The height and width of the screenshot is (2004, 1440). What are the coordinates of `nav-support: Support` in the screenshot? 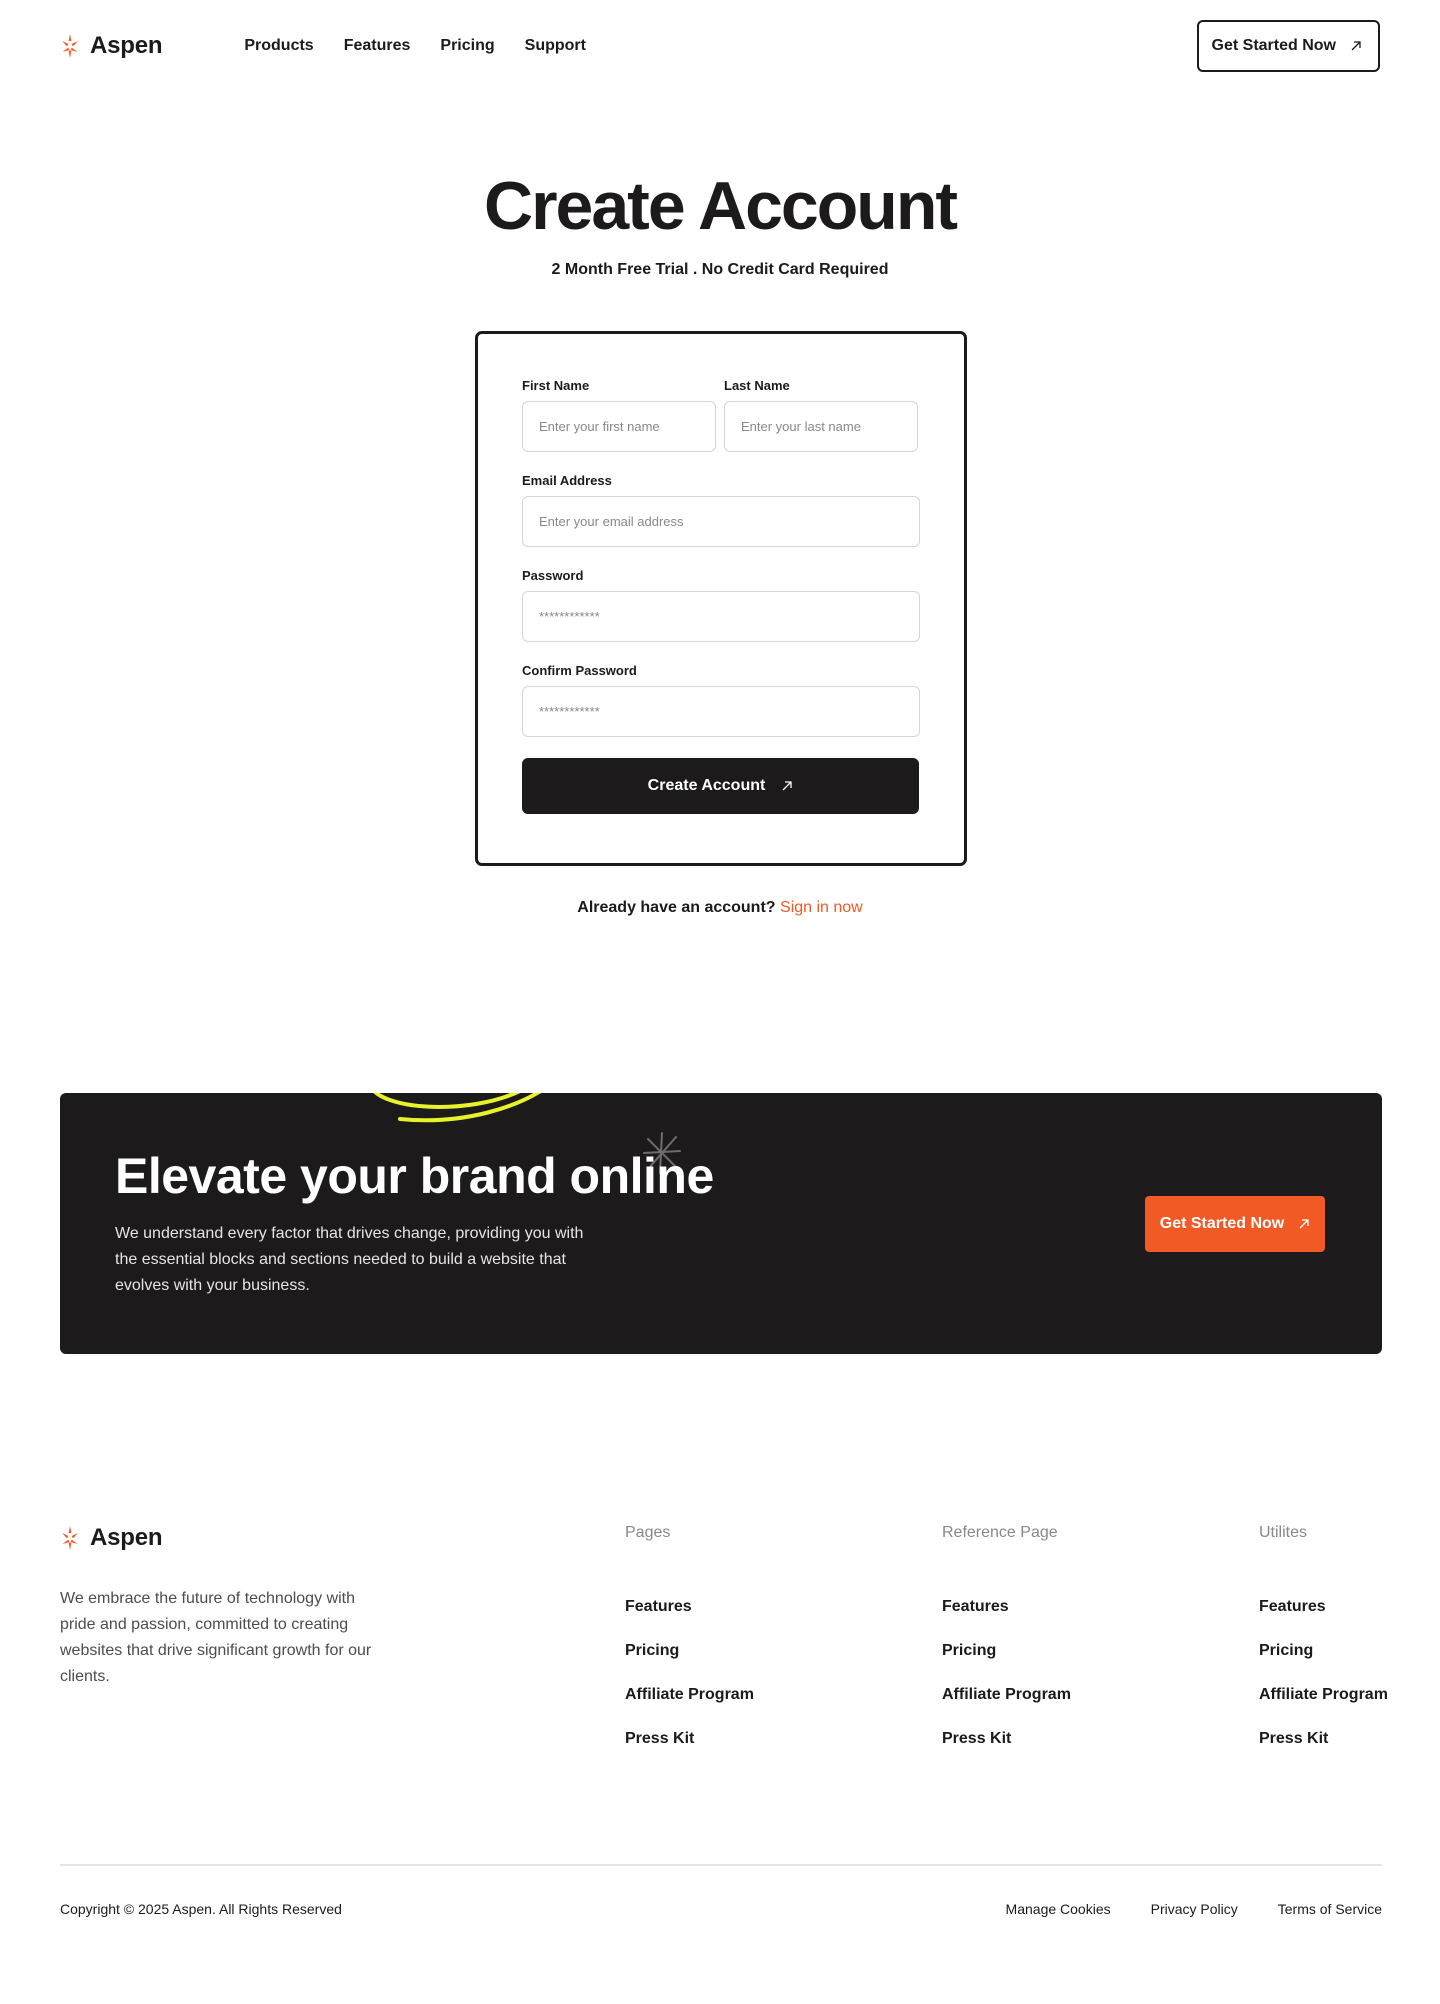 It's located at (555, 46).